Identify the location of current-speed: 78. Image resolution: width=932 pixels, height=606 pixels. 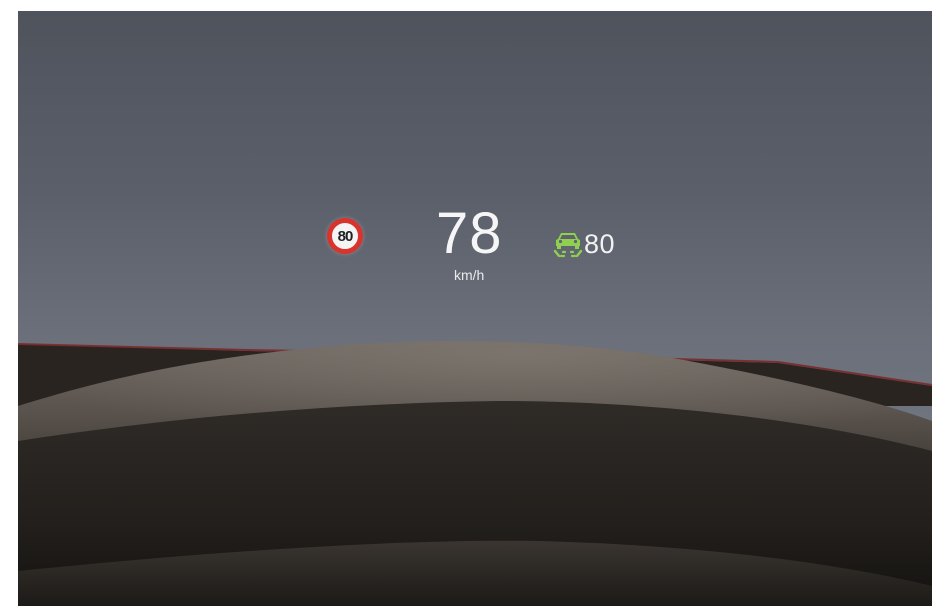
(469, 233).